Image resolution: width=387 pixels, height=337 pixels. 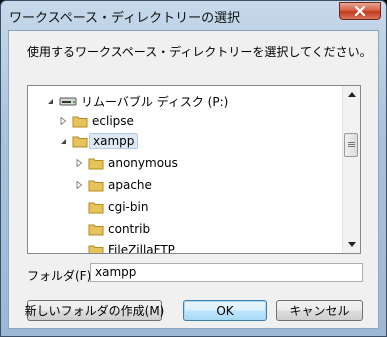 I want to click on tree-item-cgi-bin: cgi-bin, so click(x=118, y=207).